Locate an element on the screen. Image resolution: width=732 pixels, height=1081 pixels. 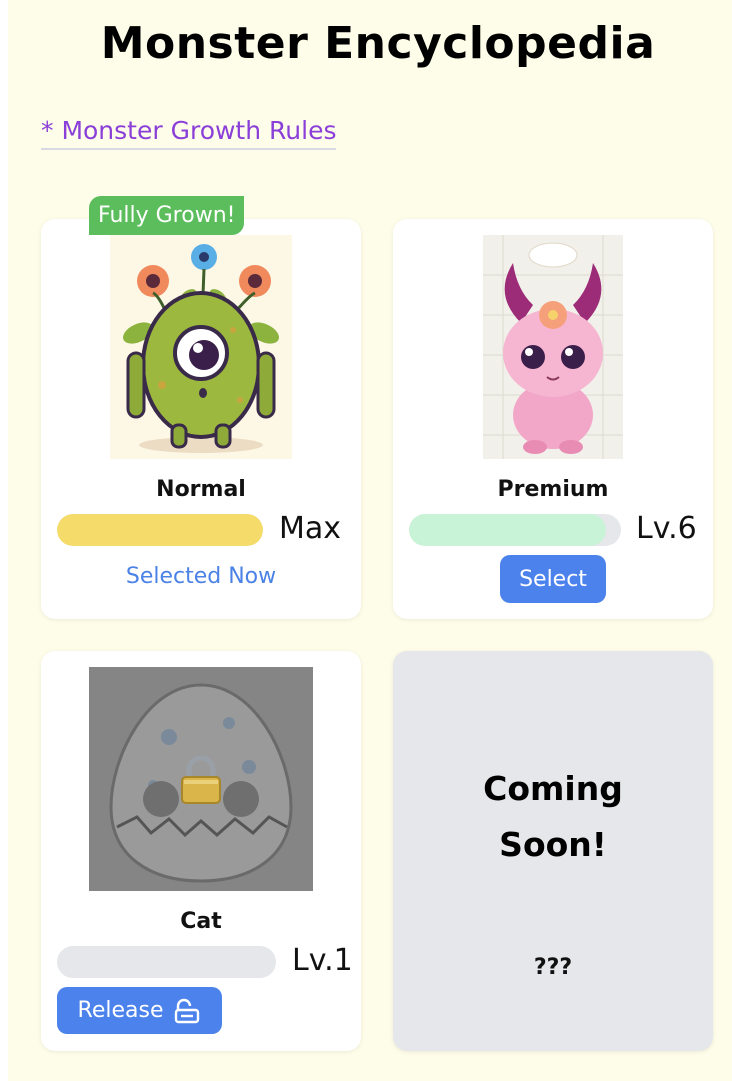
selected-now-label: Selected Now is located at coordinates (201, 576).